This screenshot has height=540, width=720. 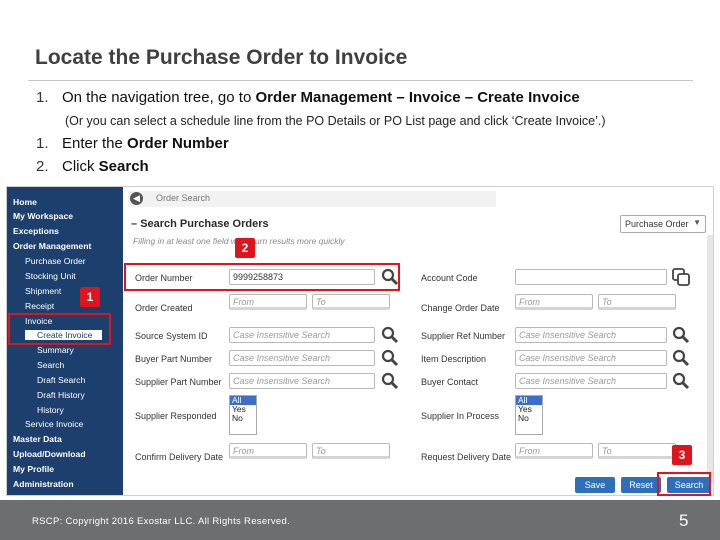 What do you see at coordinates (684, 484) in the screenshot?
I see `callout-box-search` at bounding box center [684, 484].